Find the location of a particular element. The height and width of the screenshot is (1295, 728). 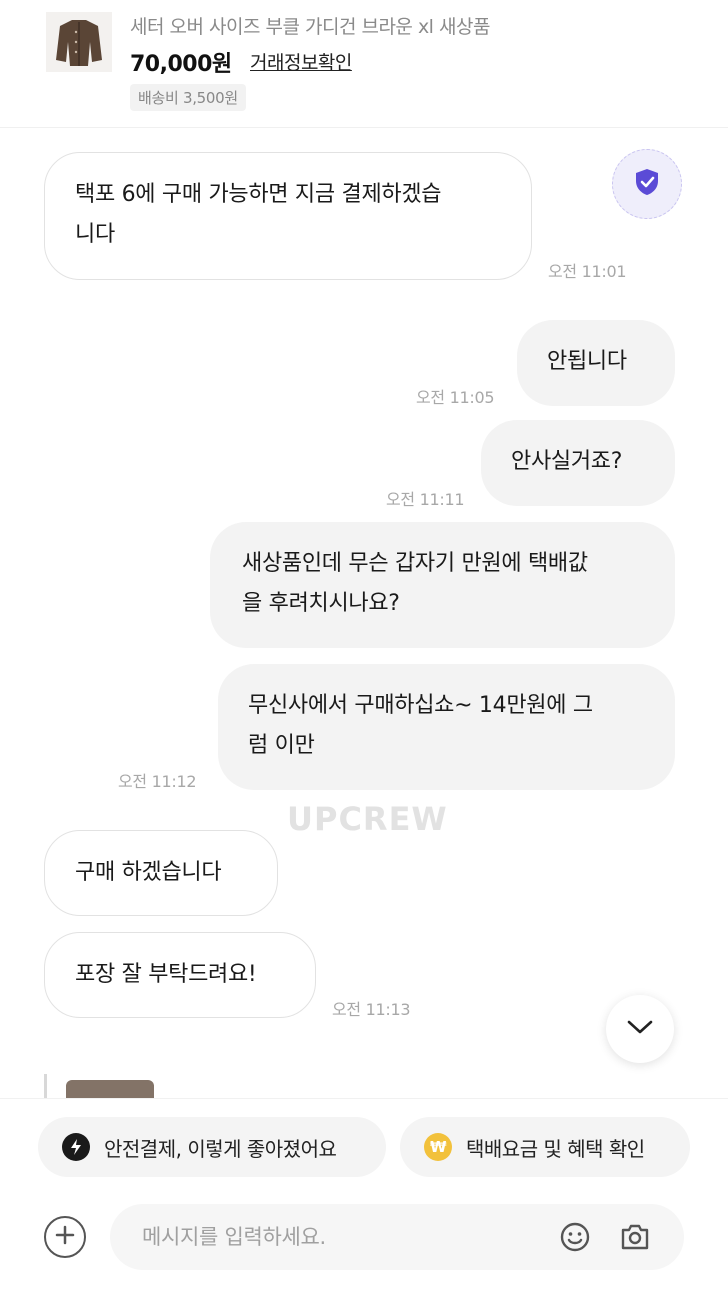

chat-bubble-outgoing: 안사실거죠? is located at coordinates (578, 463).